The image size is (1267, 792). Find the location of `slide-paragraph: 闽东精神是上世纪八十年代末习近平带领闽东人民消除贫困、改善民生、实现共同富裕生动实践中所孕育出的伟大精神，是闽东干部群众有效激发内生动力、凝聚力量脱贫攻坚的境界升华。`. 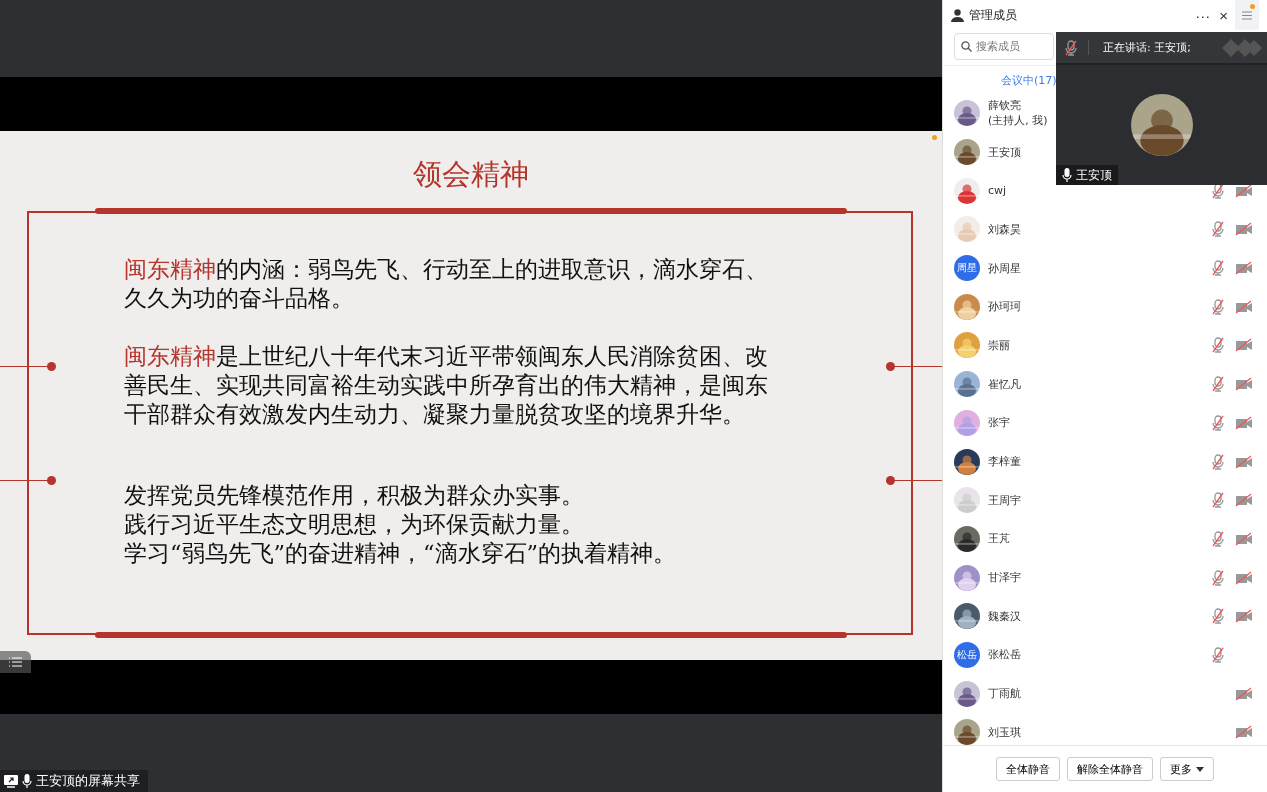

slide-paragraph: 闽东精神是上世纪八十年代末习近平带领闽东人民消除贫困、改善民生、实现共同富裕生动实践中所孕育出的伟大精神，是闽东干部群众有效激发内生动力、凝聚力量脱贫攻坚的境界升华。 is located at coordinates (446, 385).